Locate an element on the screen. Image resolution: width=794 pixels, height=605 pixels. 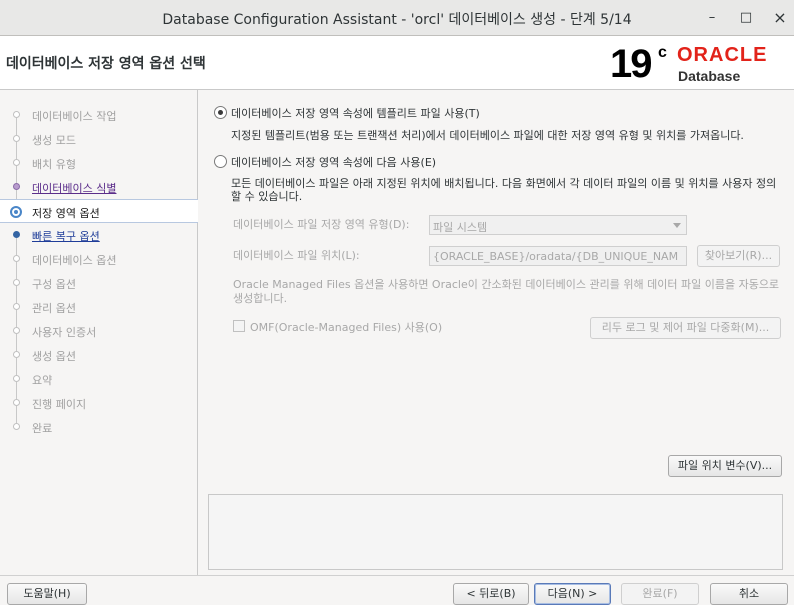
step-label: 저장 영역 옵션 is located at coordinates (66, 213).